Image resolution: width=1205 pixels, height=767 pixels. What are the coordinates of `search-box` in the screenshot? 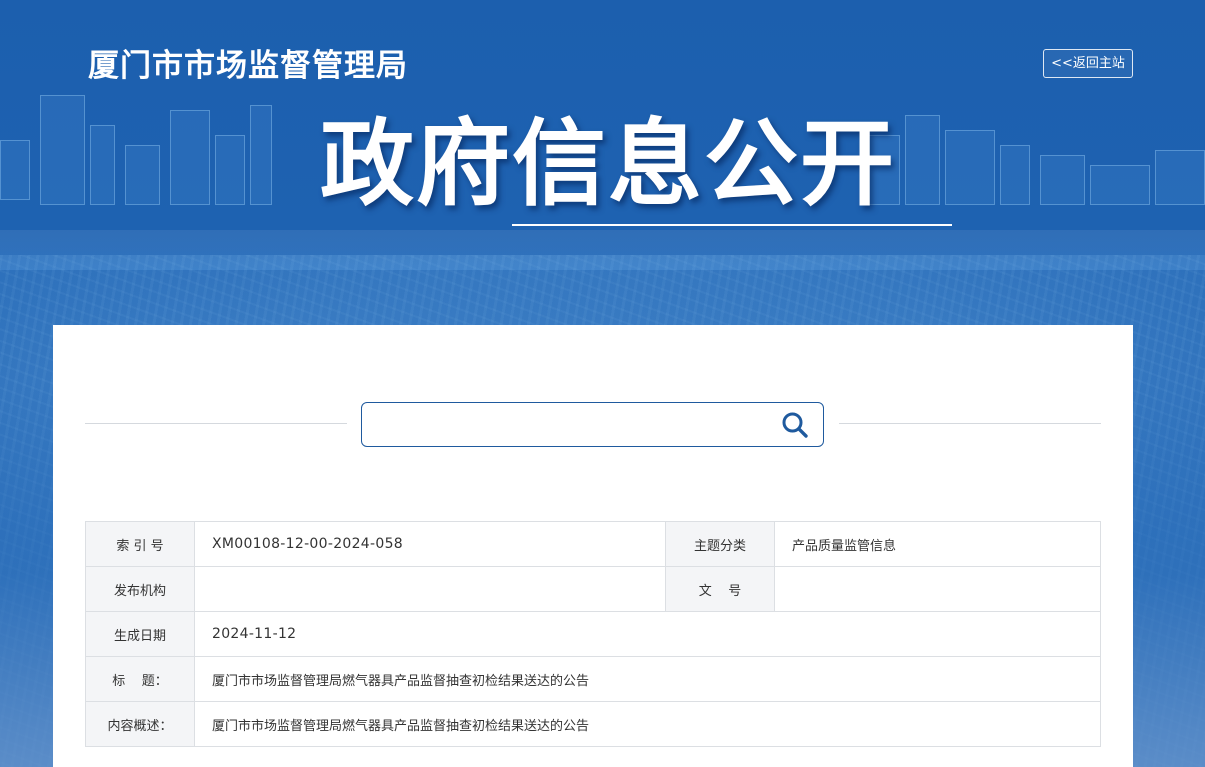 It's located at (592, 424).